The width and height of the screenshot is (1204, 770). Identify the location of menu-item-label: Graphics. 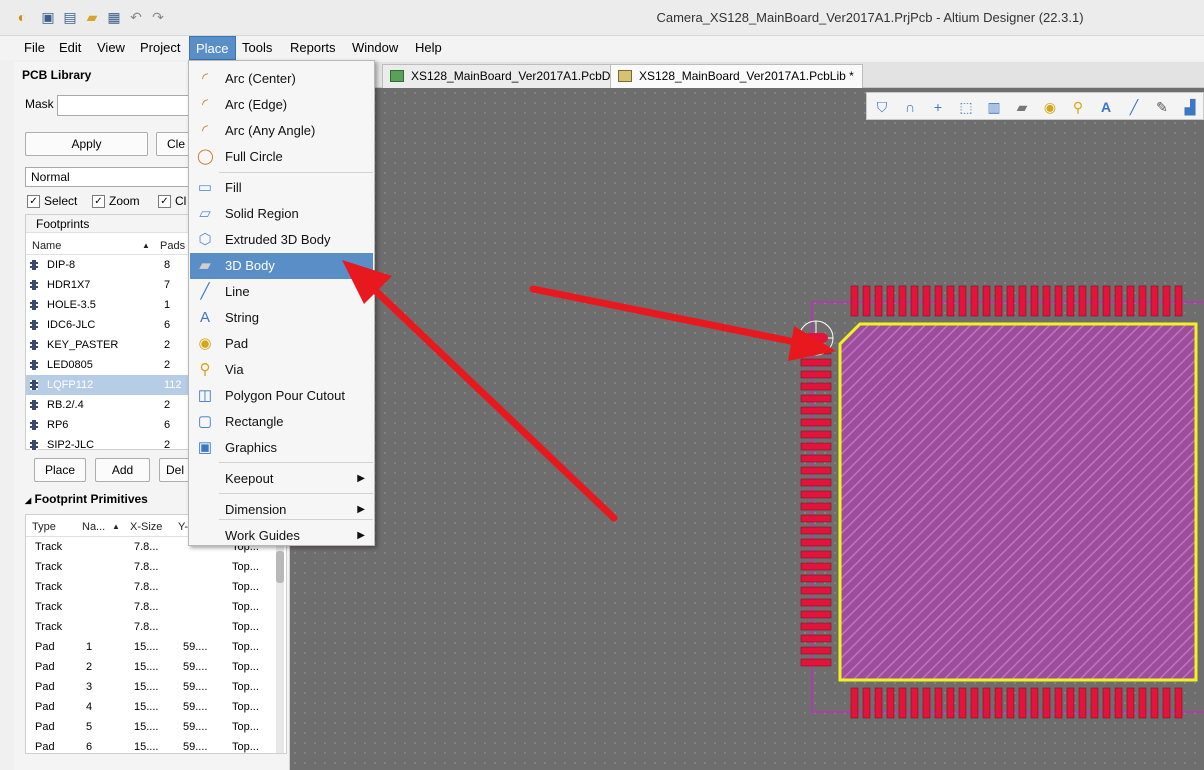
(251, 447).